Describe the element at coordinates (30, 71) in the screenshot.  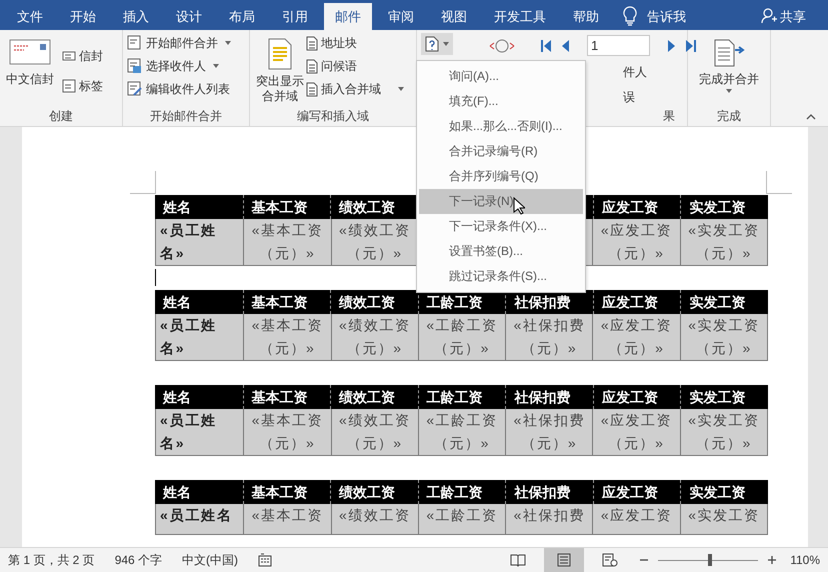
I see `chinese-envelope-button: 中文信封` at that location.